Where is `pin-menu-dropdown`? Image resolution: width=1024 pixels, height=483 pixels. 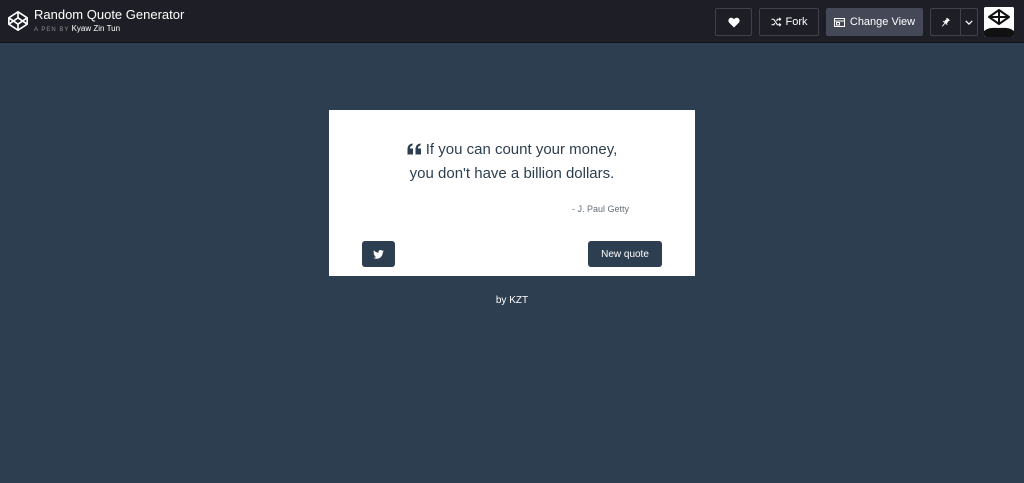 pin-menu-dropdown is located at coordinates (969, 22).